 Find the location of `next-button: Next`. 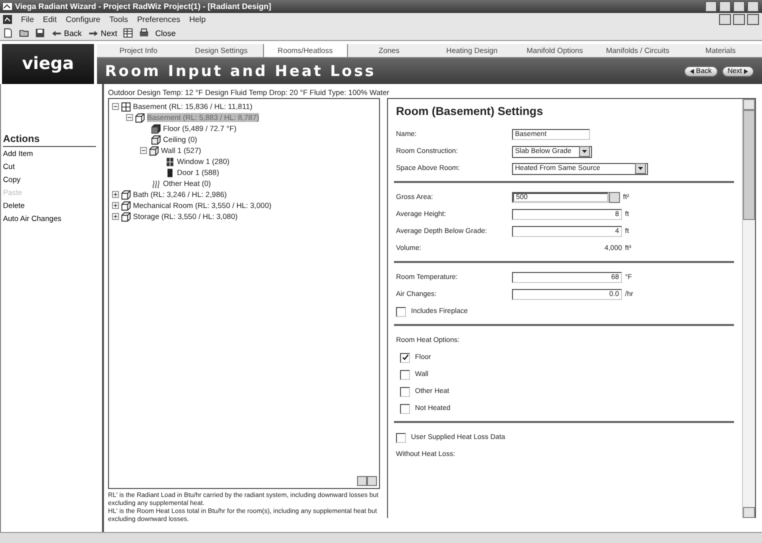

next-button: Next is located at coordinates (103, 33).